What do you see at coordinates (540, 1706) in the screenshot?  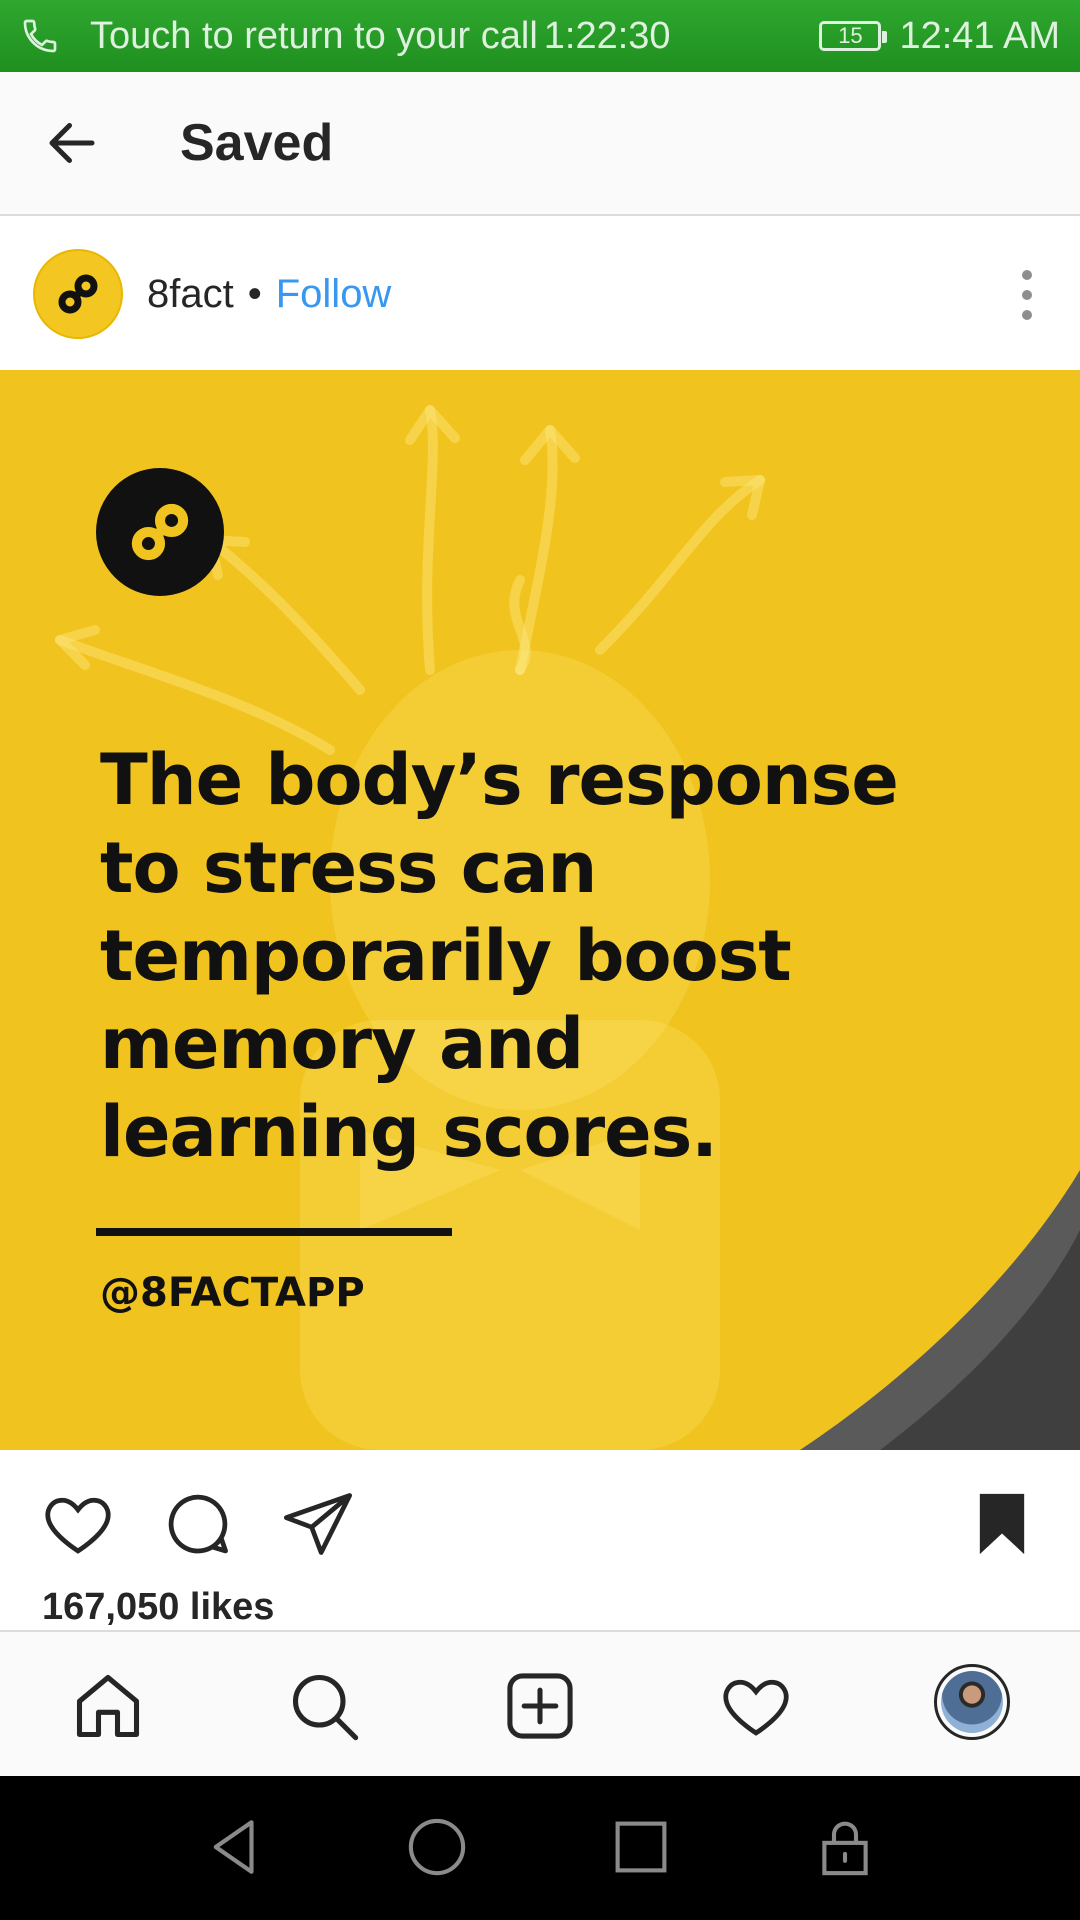 I see `add-post-icon` at bounding box center [540, 1706].